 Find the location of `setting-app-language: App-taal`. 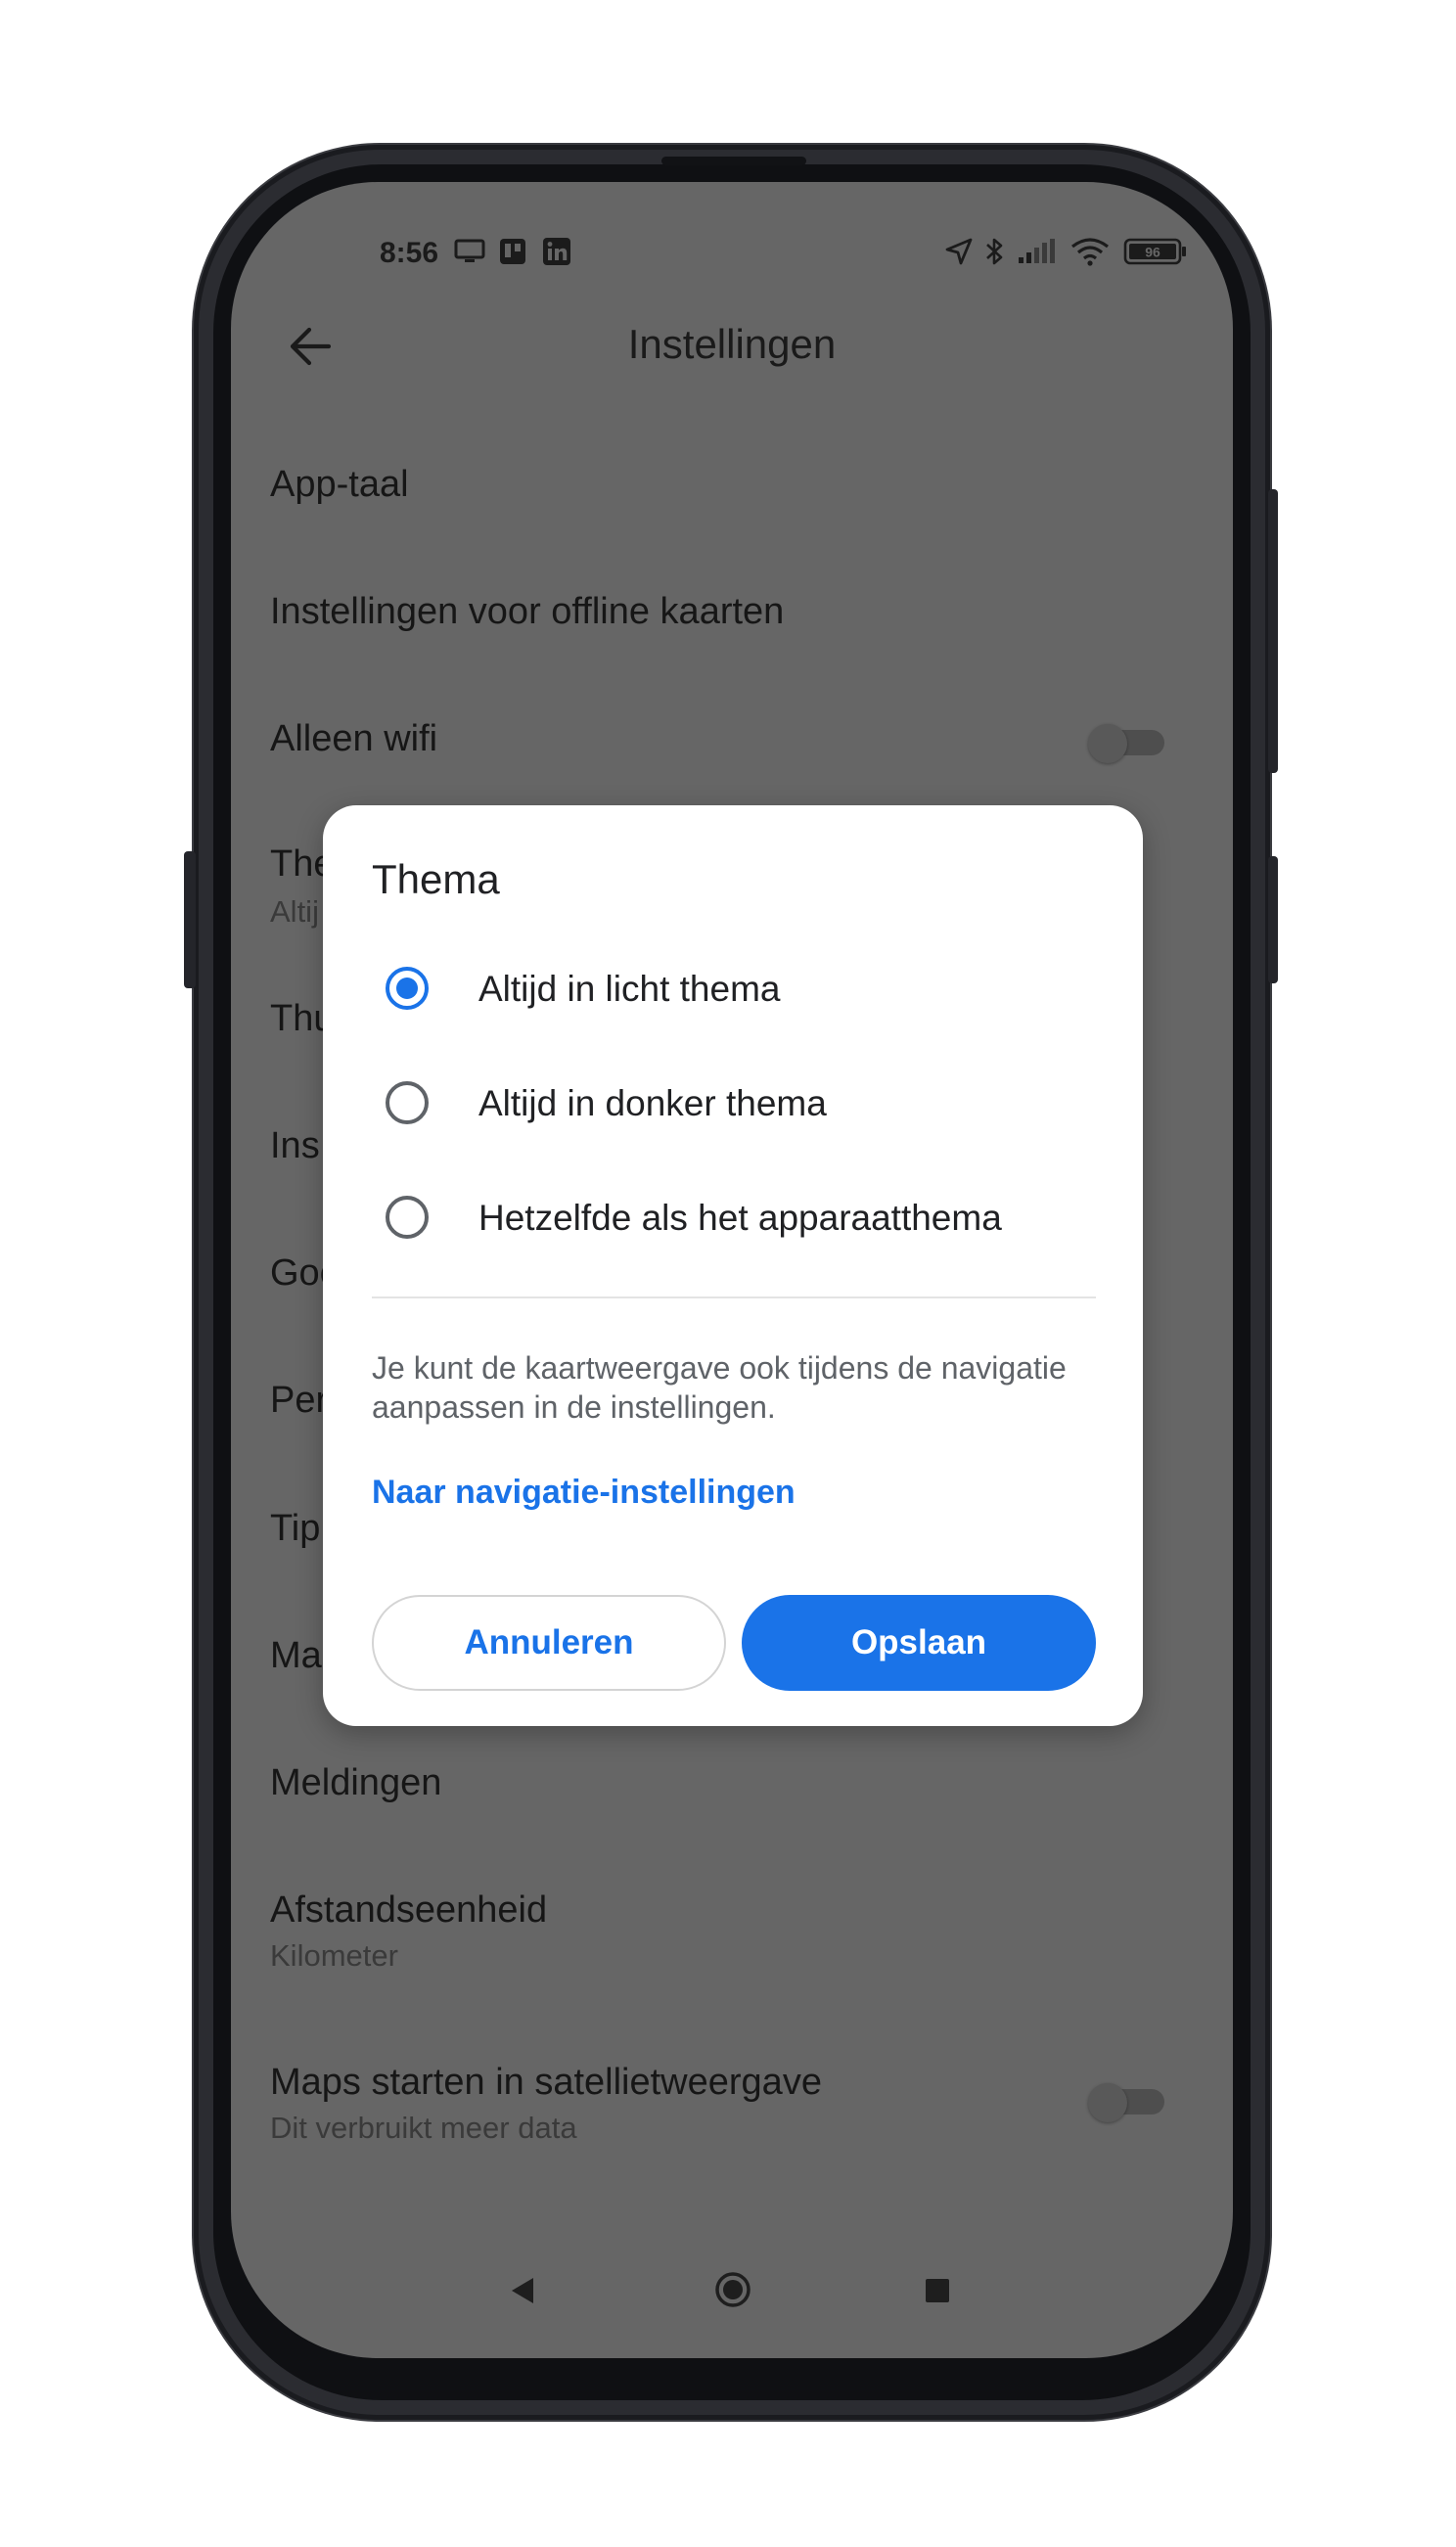

setting-app-language: App-taal is located at coordinates (732, 490).